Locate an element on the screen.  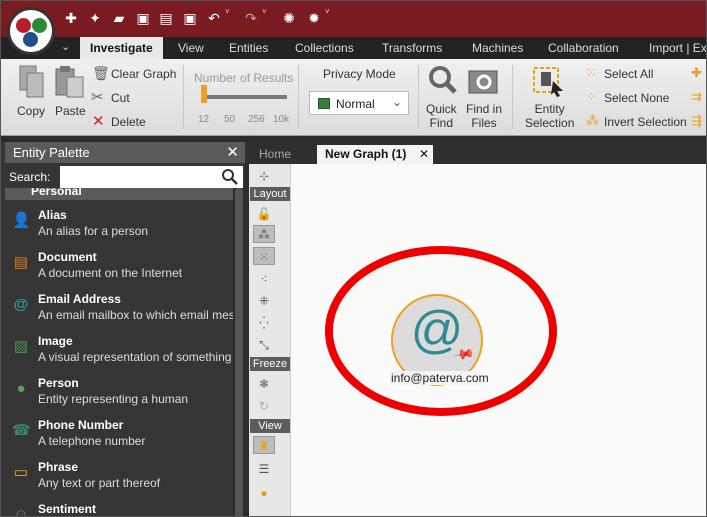
entity-name: Email Address is located at coordinates (79, 299).